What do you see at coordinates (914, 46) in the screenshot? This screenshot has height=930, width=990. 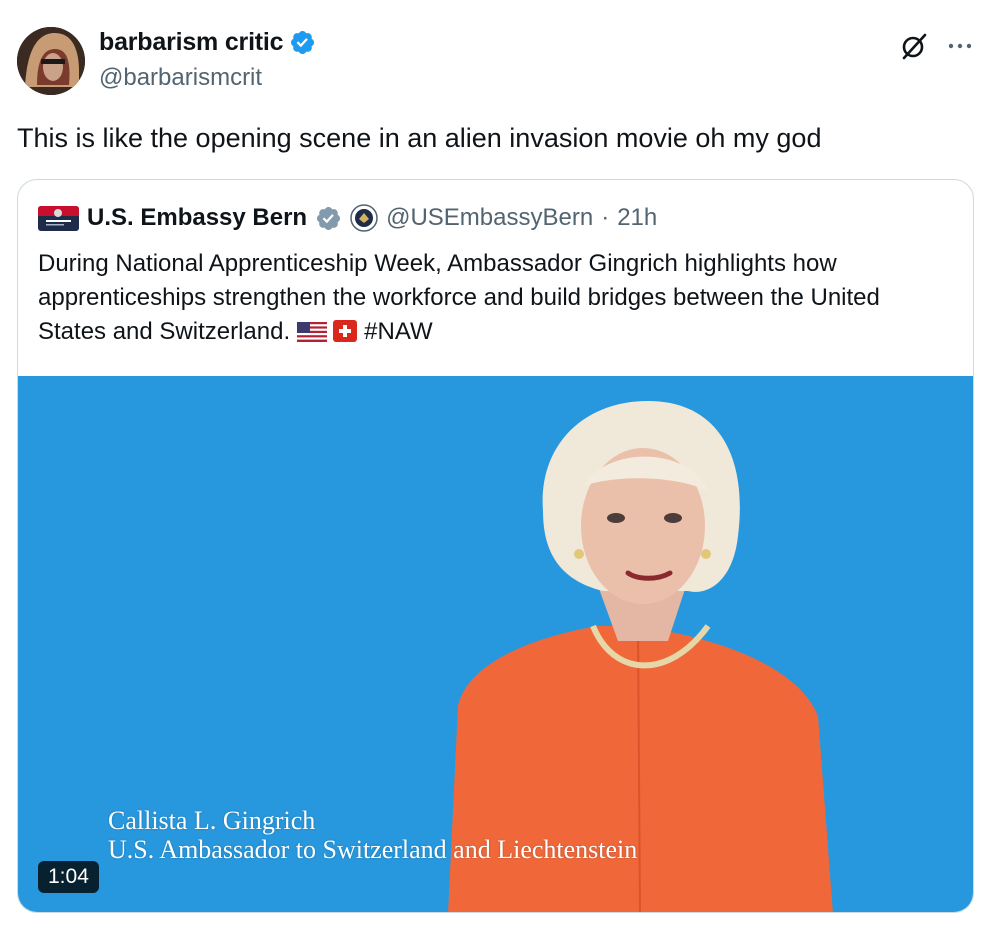 I see `grok-icon` at bounding box center [914, 46].